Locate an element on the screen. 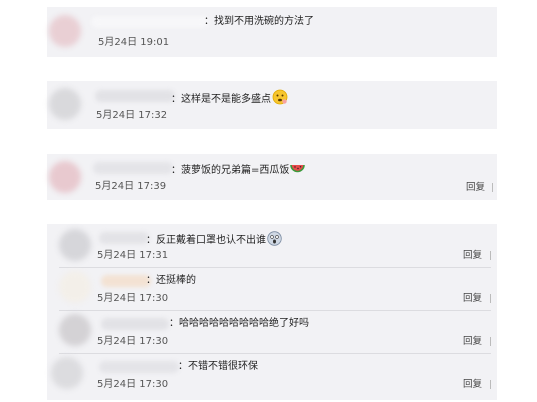 The width and height of the screenshot is (537, 402). comment-text: ：不错不错很环保 is located at coordinates (218, 366).